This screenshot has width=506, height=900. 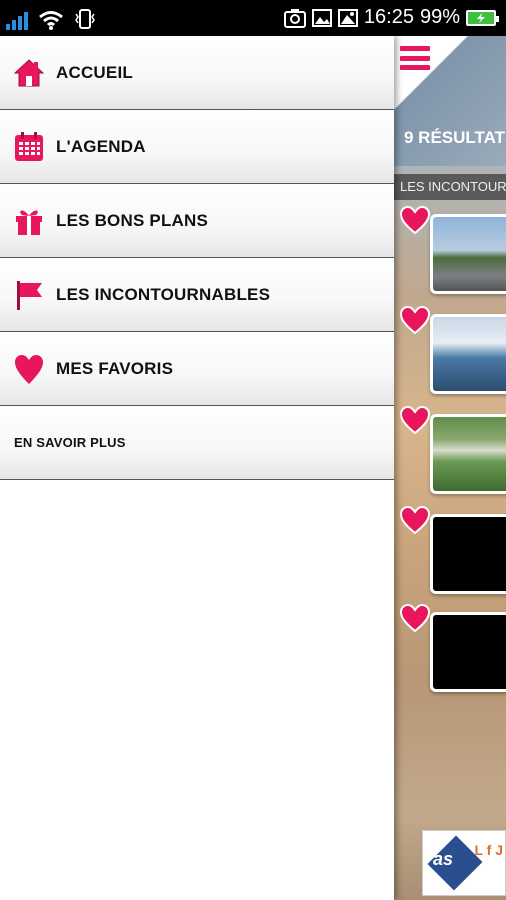 What do you see at coordinates (29, 73) in the screenshot?
I see `home-icon` at bounding box center [29, 73].